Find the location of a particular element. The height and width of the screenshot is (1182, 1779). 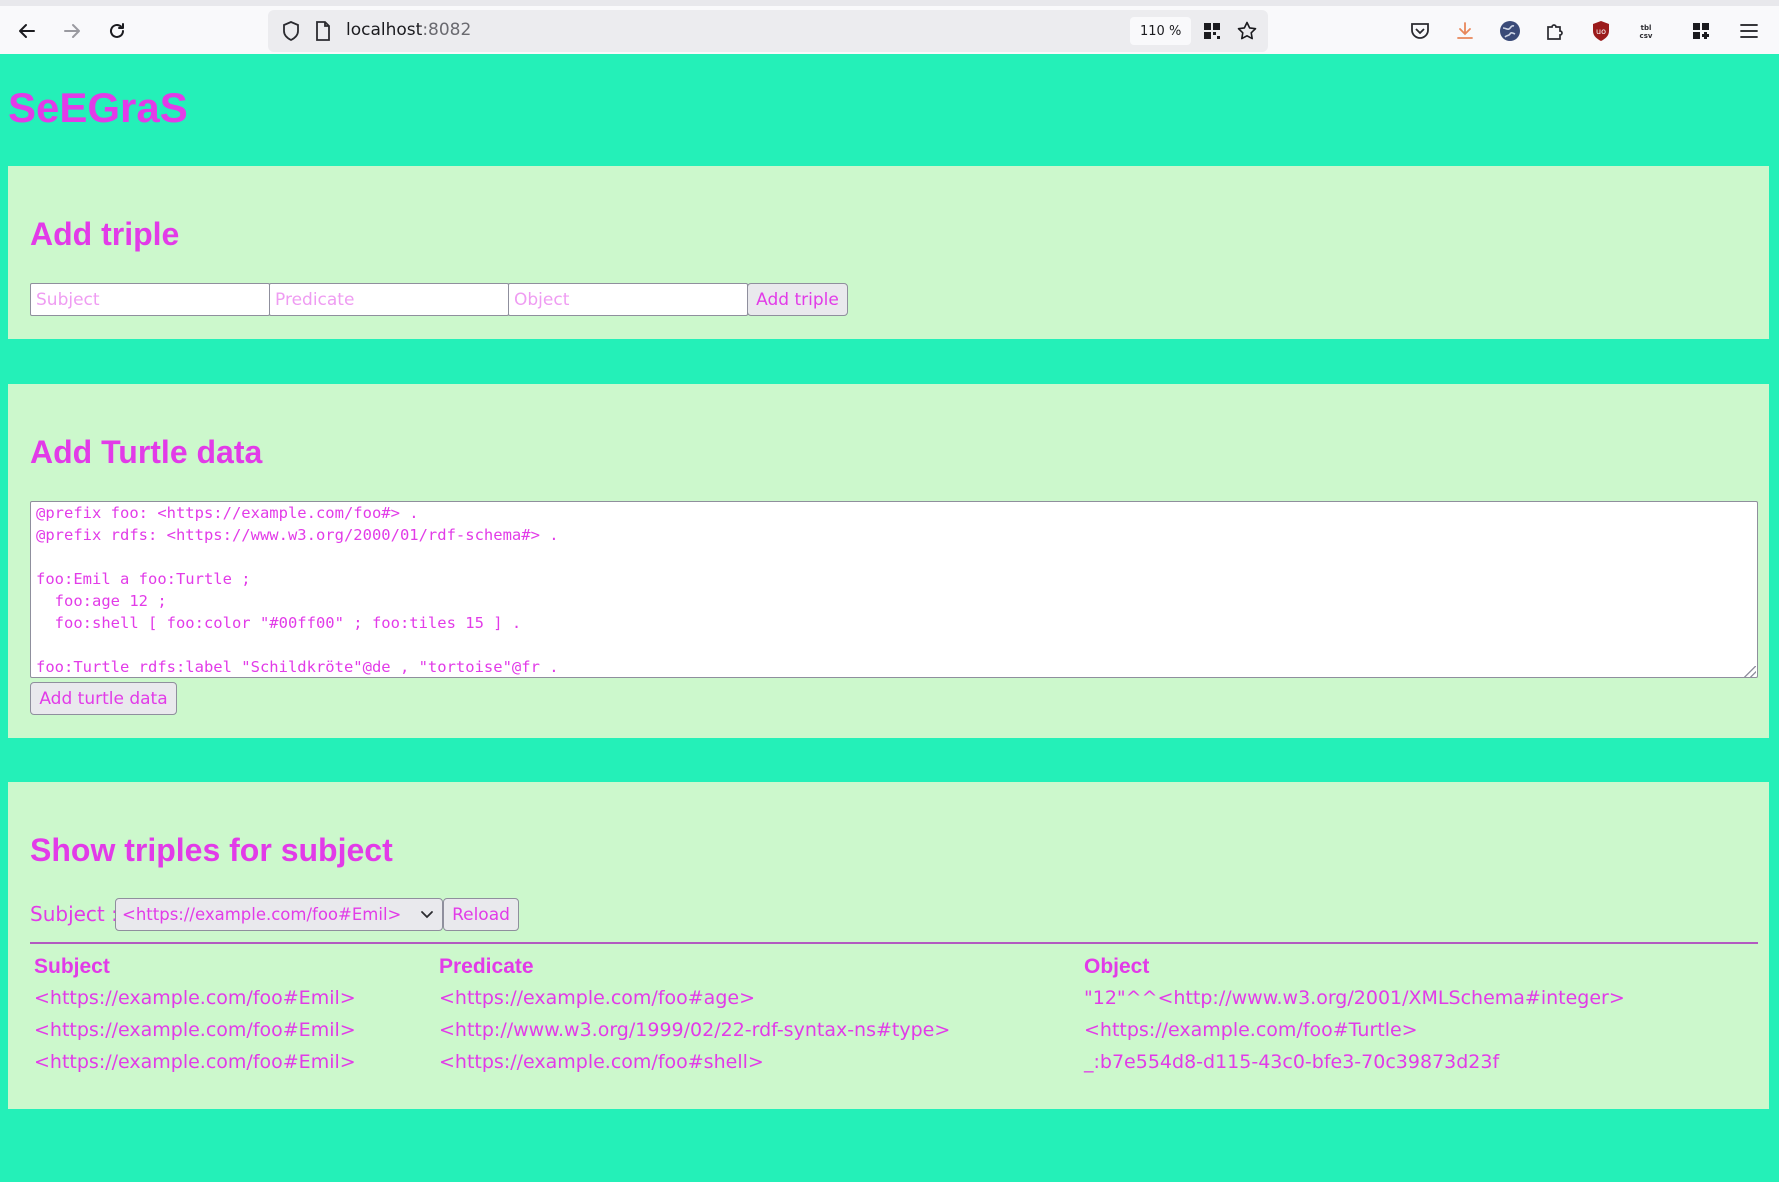

cell-predicate: <https://example.com/foo#shell> is located at coordinates (601, 1062).